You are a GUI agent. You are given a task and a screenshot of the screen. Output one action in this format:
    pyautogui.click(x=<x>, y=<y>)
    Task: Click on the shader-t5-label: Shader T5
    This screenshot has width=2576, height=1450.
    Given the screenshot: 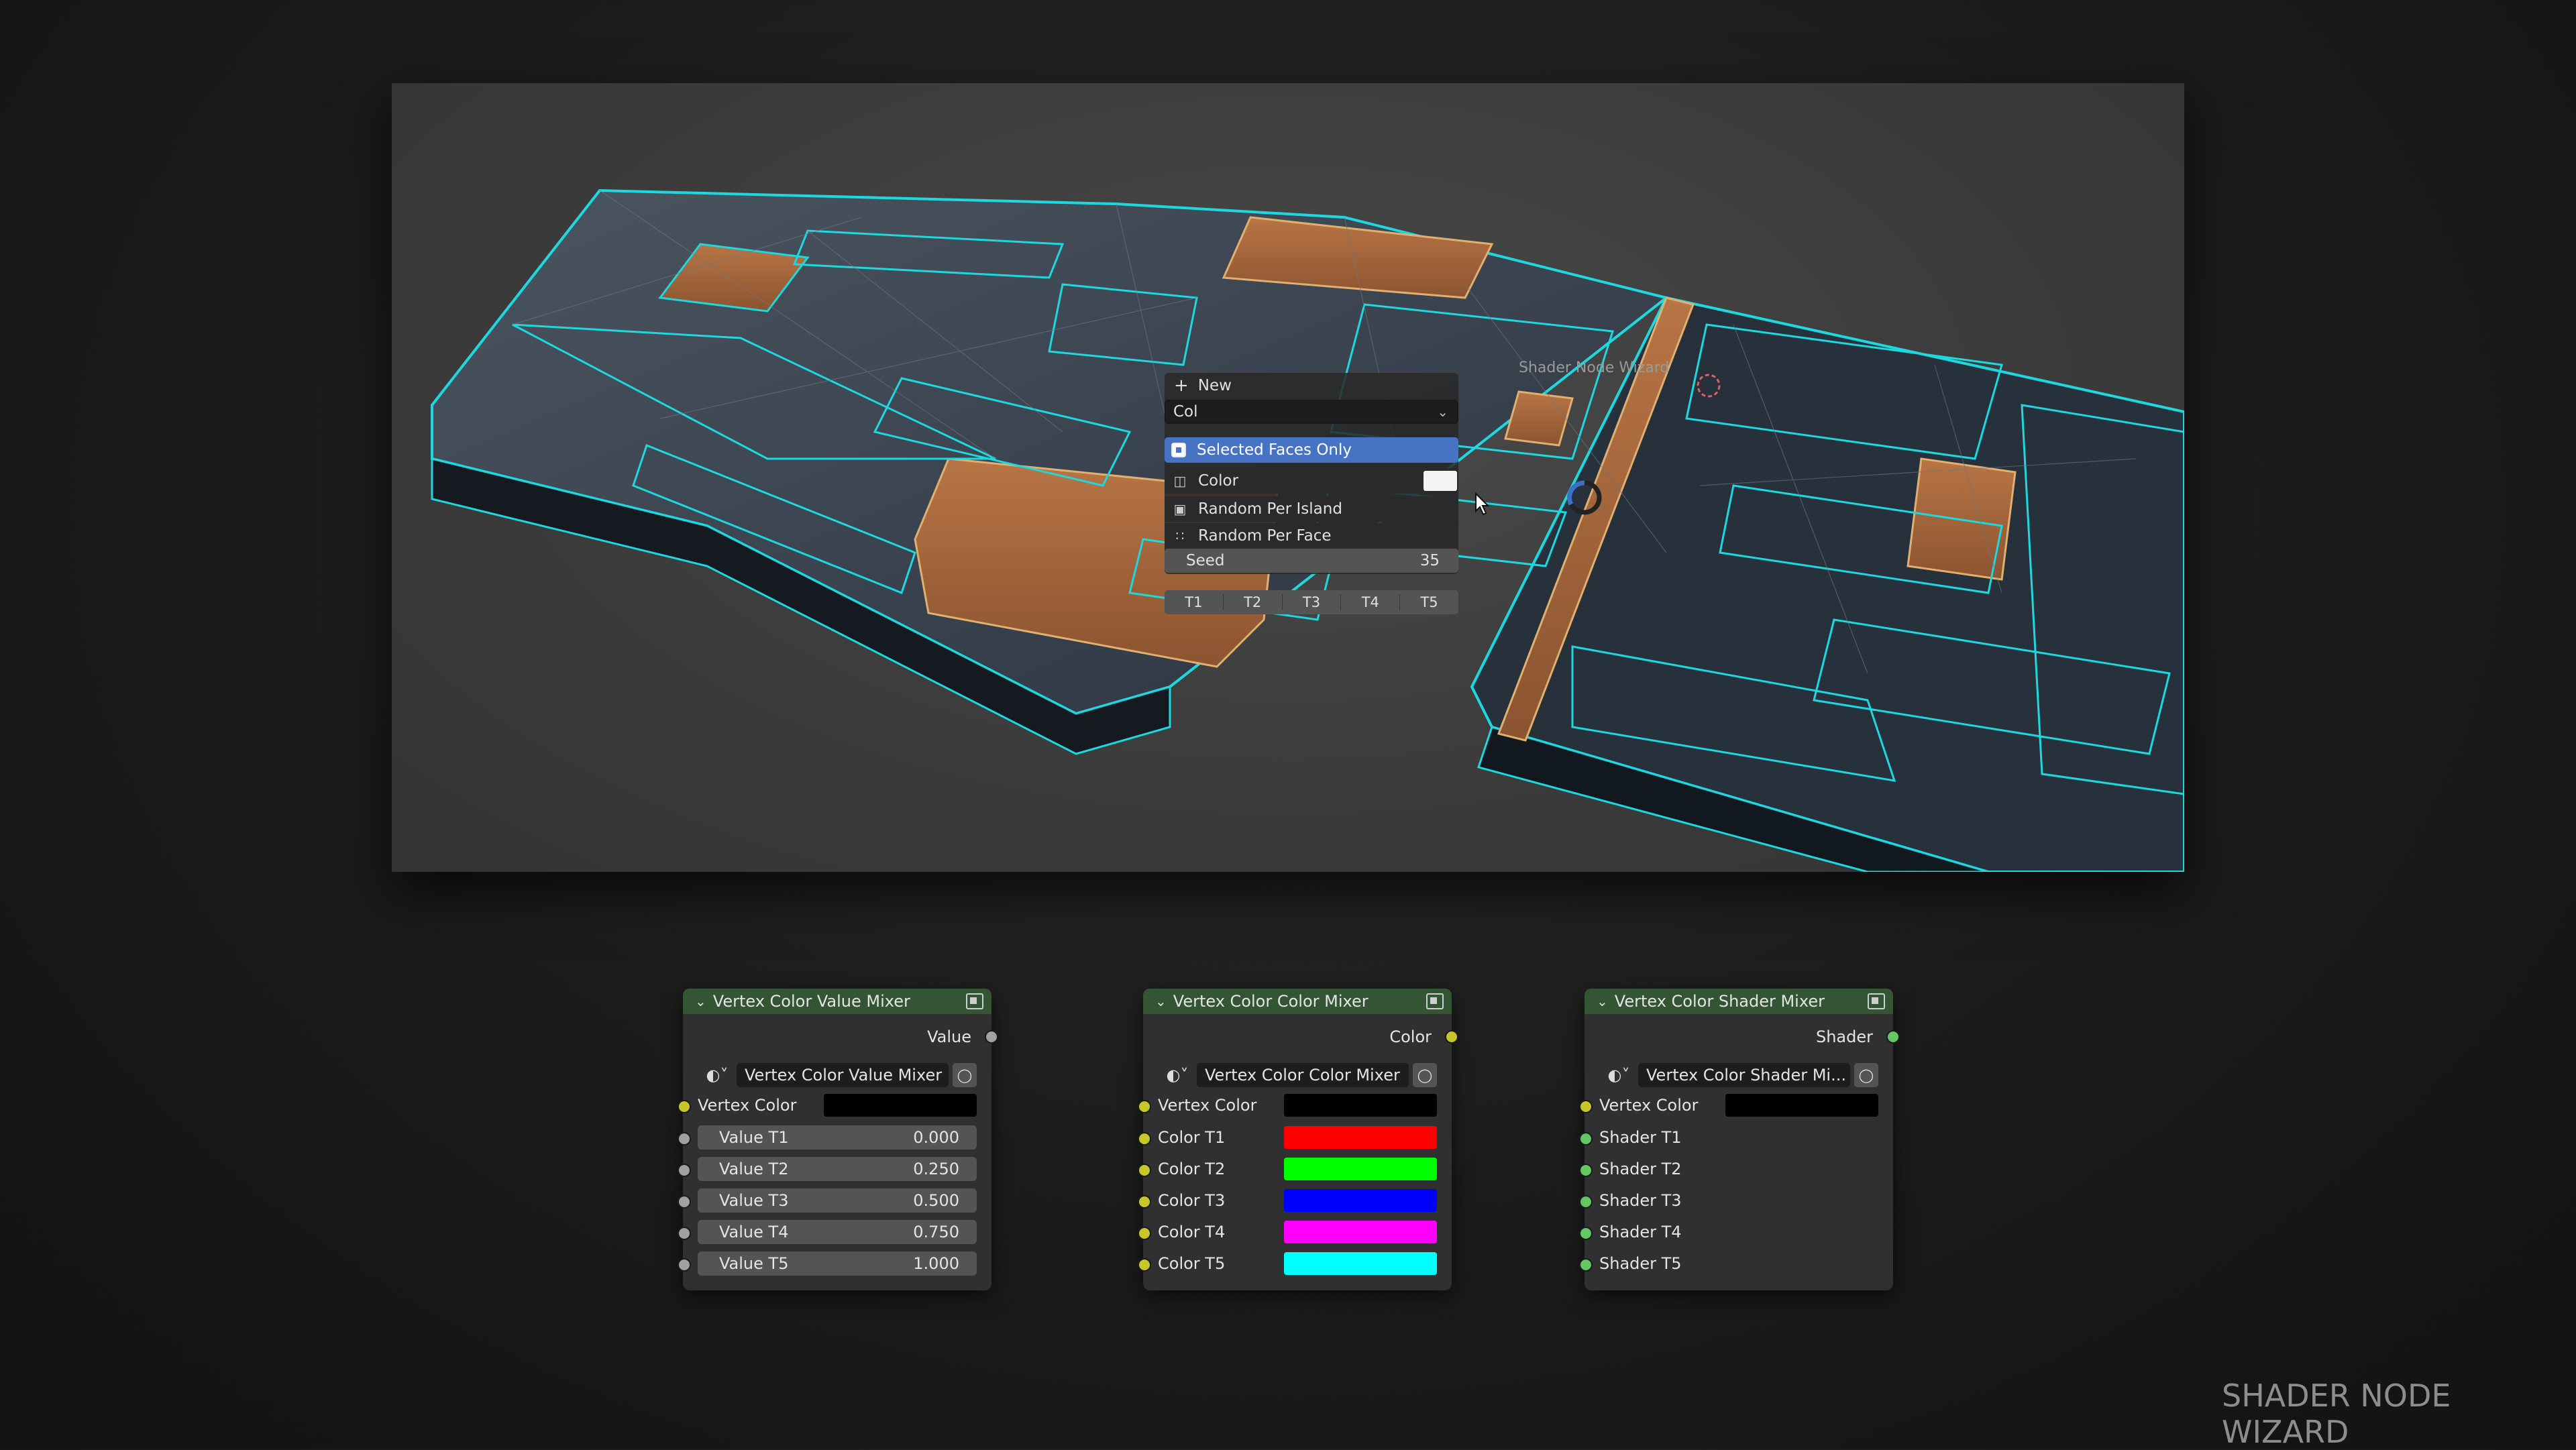 What is the action you would take?
    pyautogui.click(x=1640, y=1263)
    